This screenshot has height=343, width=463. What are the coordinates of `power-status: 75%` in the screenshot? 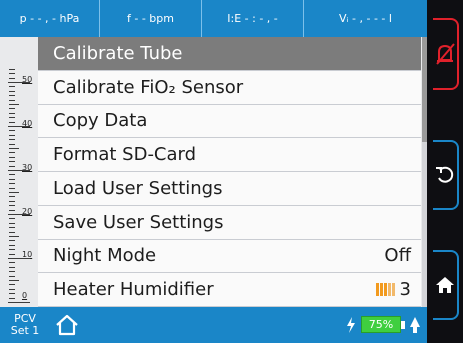 It's located at (383, 324).